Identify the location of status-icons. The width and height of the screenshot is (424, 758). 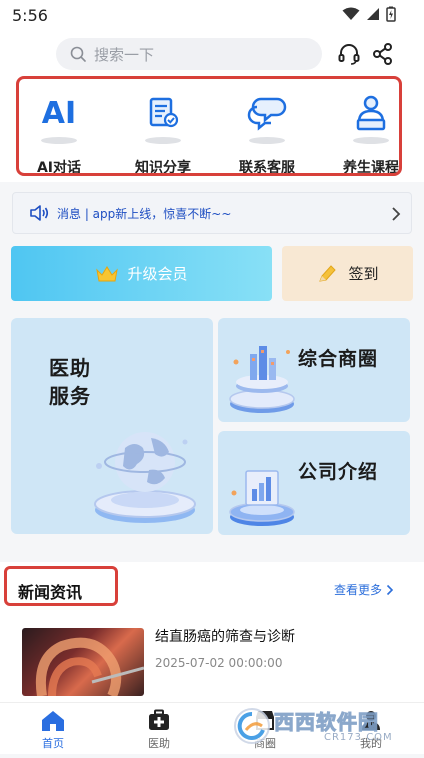
(369, 14).